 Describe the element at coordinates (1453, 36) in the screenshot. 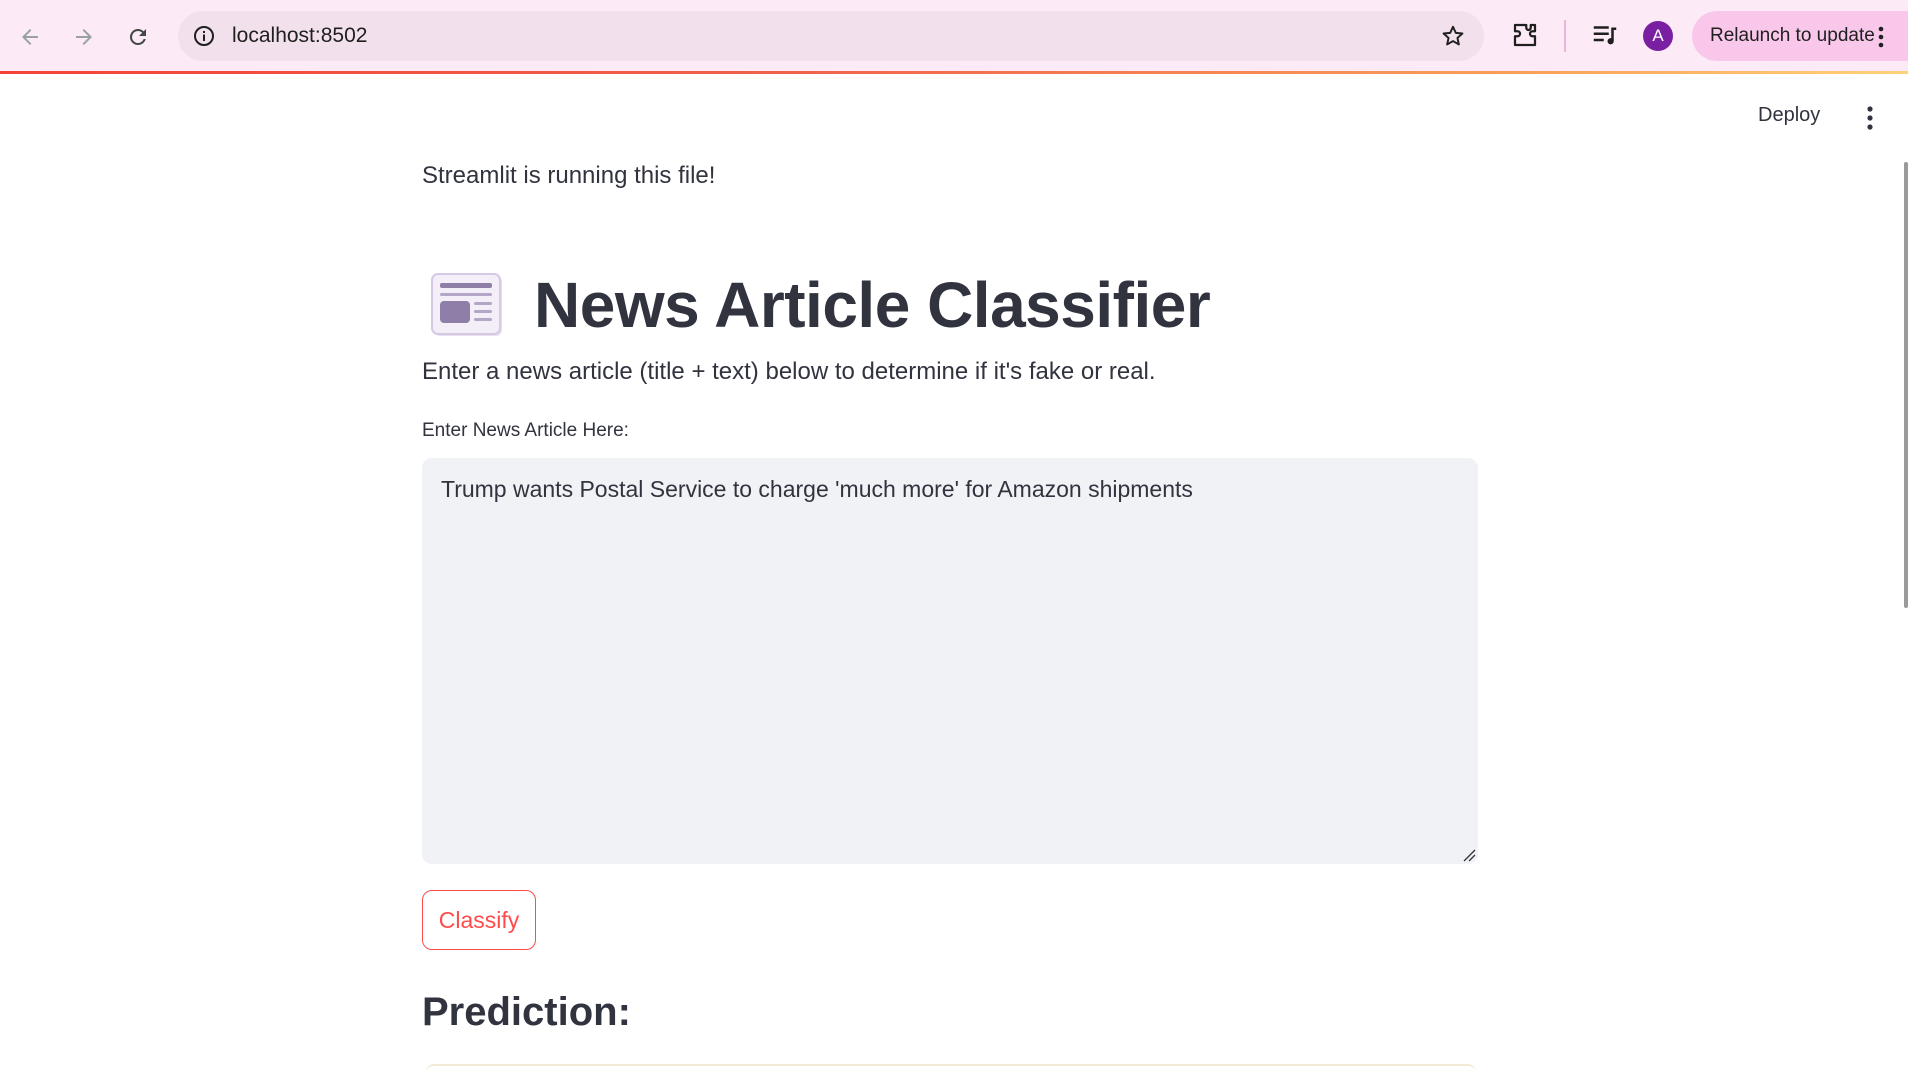

I see `bookmark-star-icon` at that location.